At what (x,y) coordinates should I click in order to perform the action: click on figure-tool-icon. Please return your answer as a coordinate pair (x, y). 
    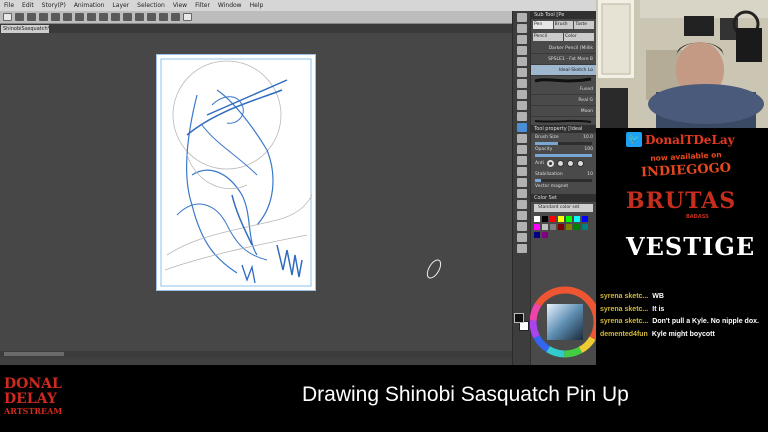
    Looking at the image, I should click on (521, 193).